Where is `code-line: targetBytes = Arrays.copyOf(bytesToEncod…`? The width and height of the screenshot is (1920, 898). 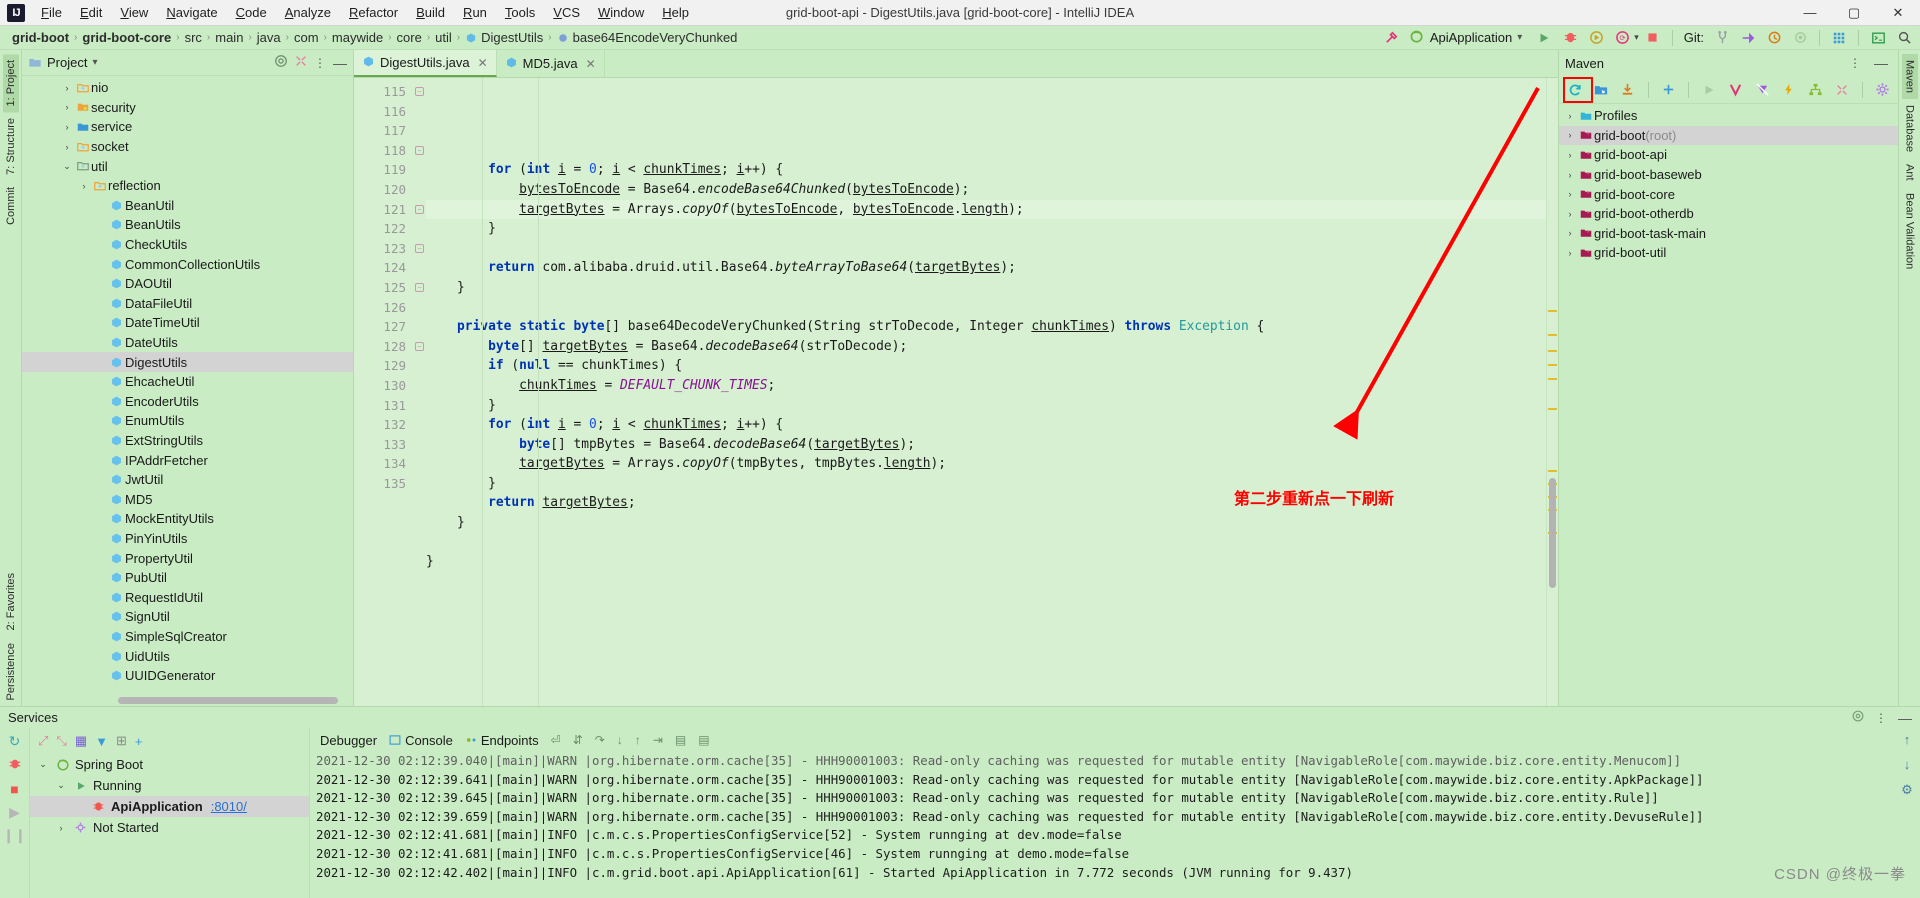 code-line: targetBytes = Arrays.copyOf(bytesToEncod… is located at coordinates (986, 209).